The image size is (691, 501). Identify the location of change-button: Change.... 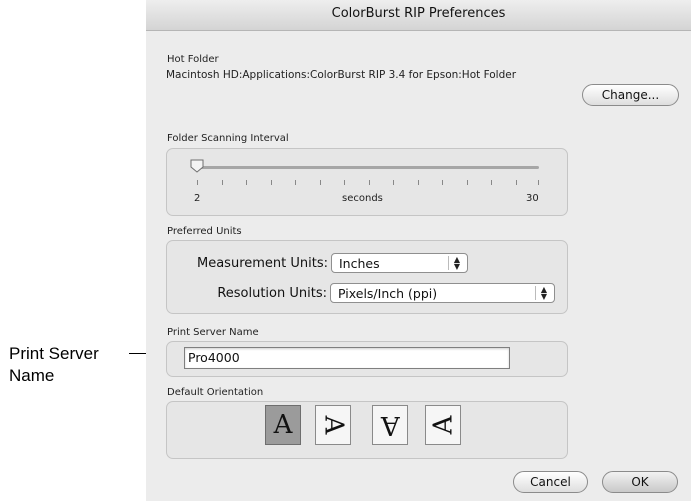
(630, 95).